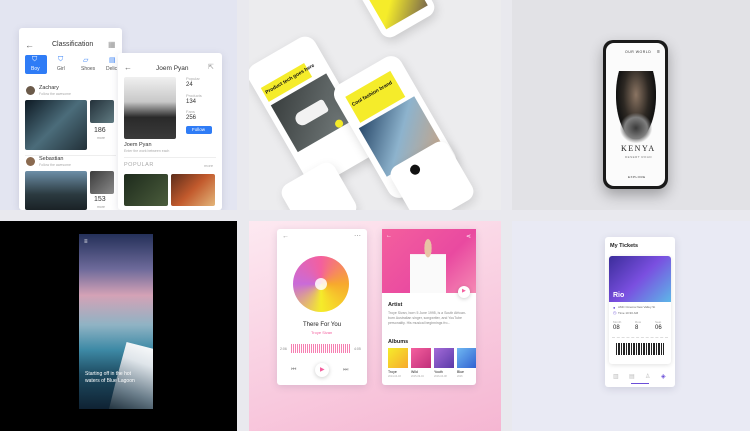 This screenshot has width=750, height=431. I want to click on user-name: Zachary, so click(49, 88).